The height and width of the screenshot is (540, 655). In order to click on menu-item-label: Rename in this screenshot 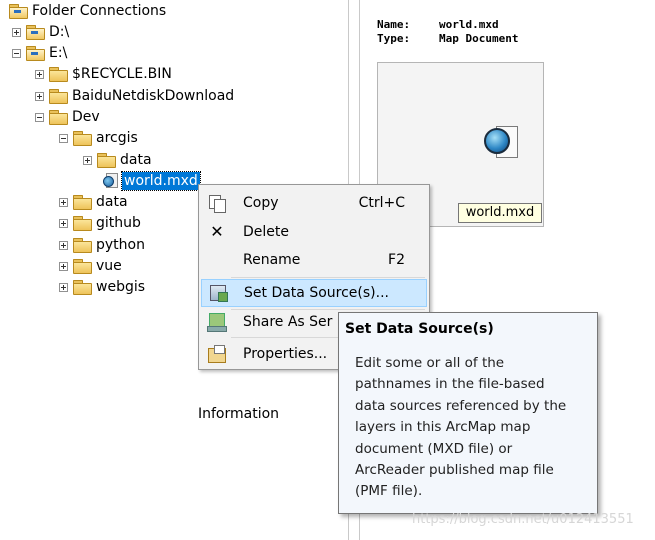, I will do `click(272, 260)`.